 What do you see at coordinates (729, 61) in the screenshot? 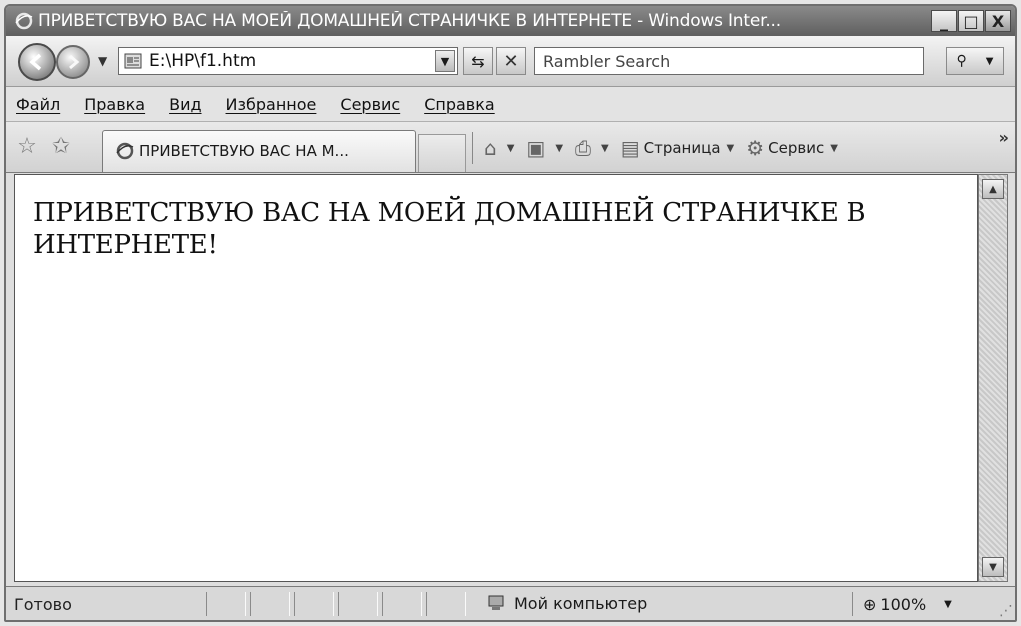
I see `search-input: Rambler Search` at bounding box center [729, 61].